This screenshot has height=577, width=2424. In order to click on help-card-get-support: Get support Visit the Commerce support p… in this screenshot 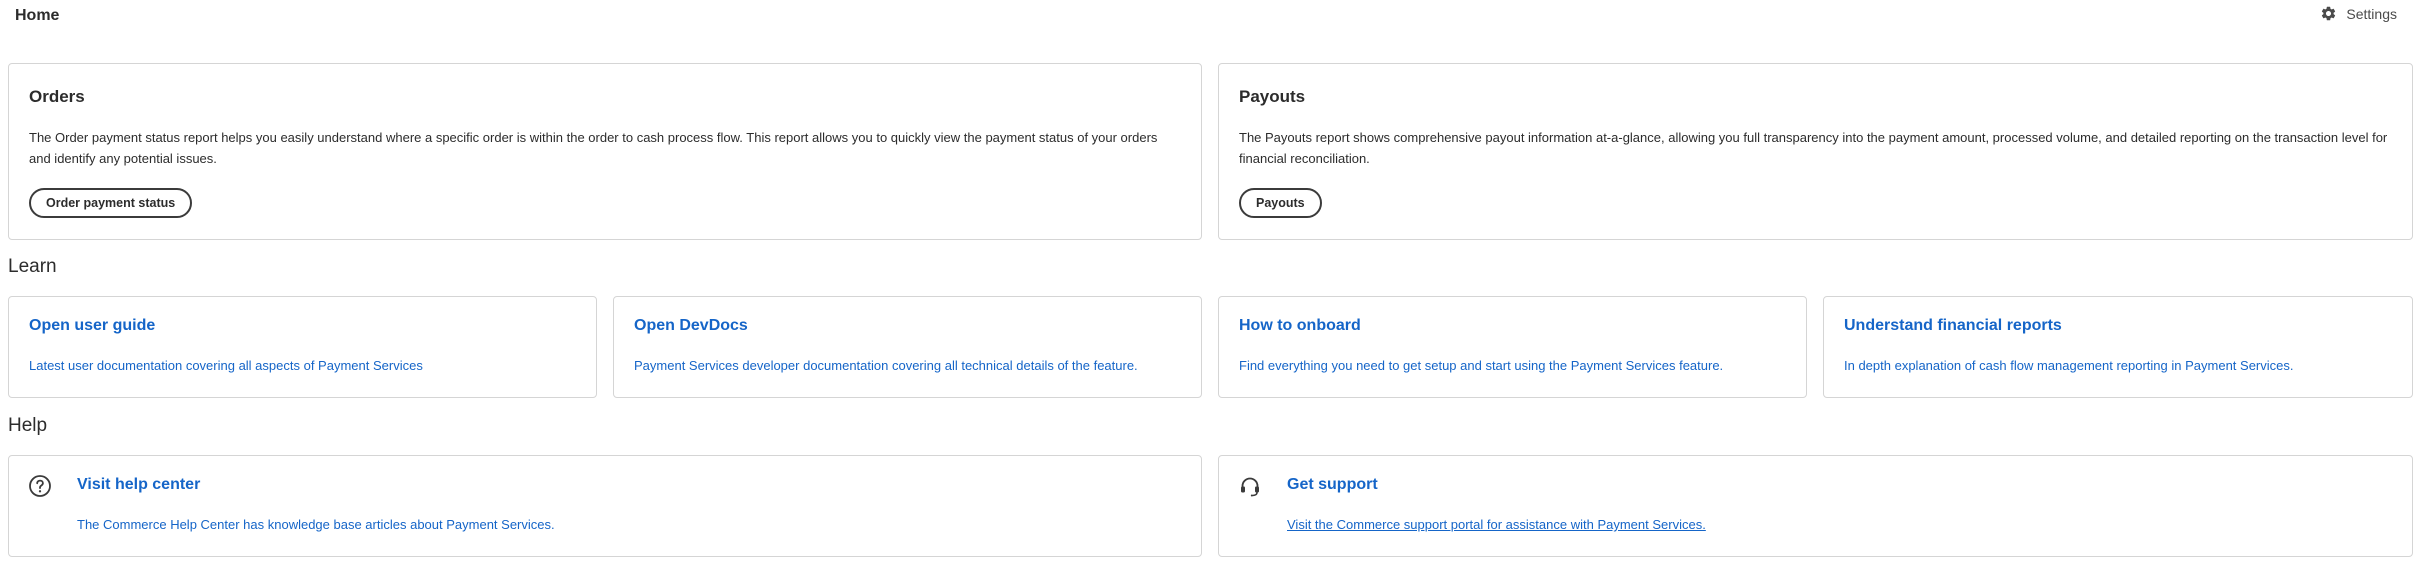, I will do `click(1815, 506)`.